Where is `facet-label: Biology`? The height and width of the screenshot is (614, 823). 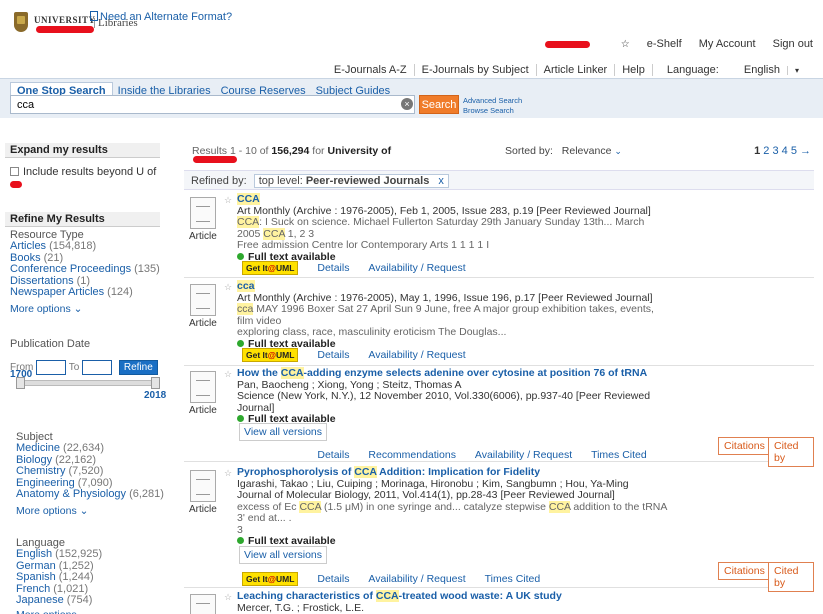 facet-label: Biology is located at coordinates (34, 460).